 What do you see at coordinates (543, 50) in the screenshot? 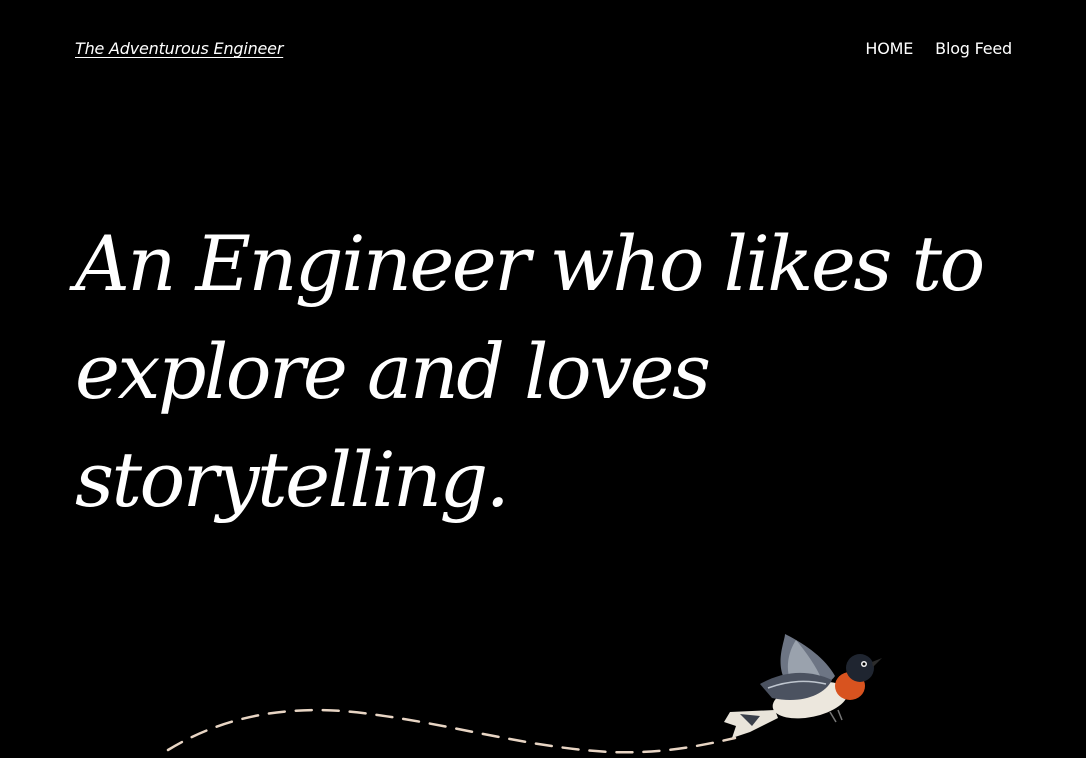
I see `site-header: The Adventurous Engineer HOME Blog Feed` at bounding box center [543, 50].